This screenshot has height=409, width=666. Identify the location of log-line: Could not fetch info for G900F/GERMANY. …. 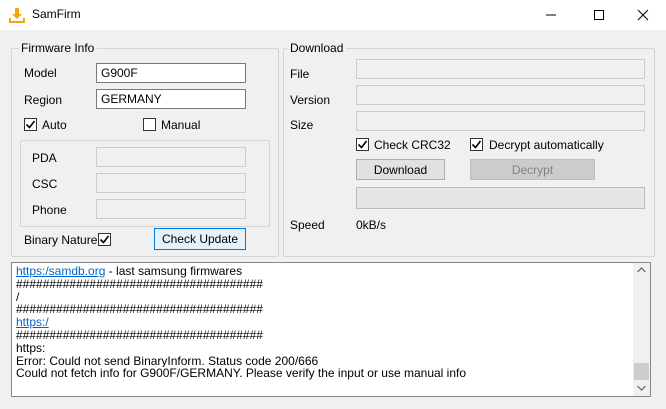
(241, 374).